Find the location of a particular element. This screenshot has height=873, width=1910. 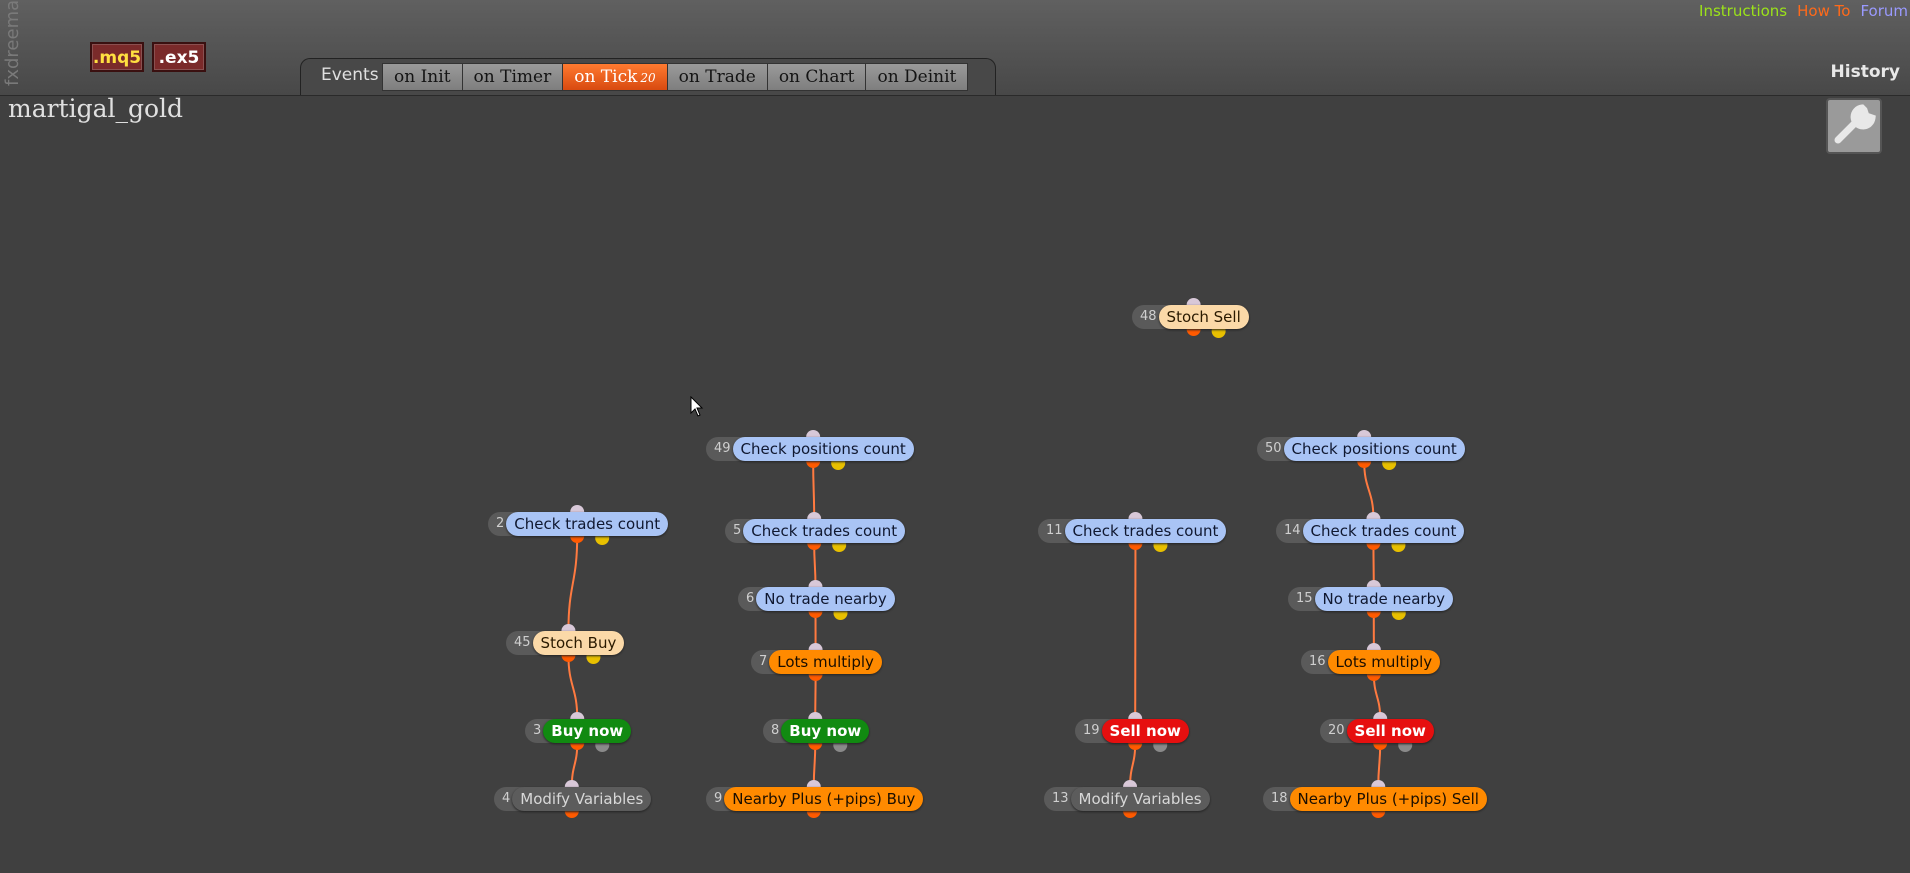

block-16: 16 Lots multiply is located at coordinates (1371, 662).